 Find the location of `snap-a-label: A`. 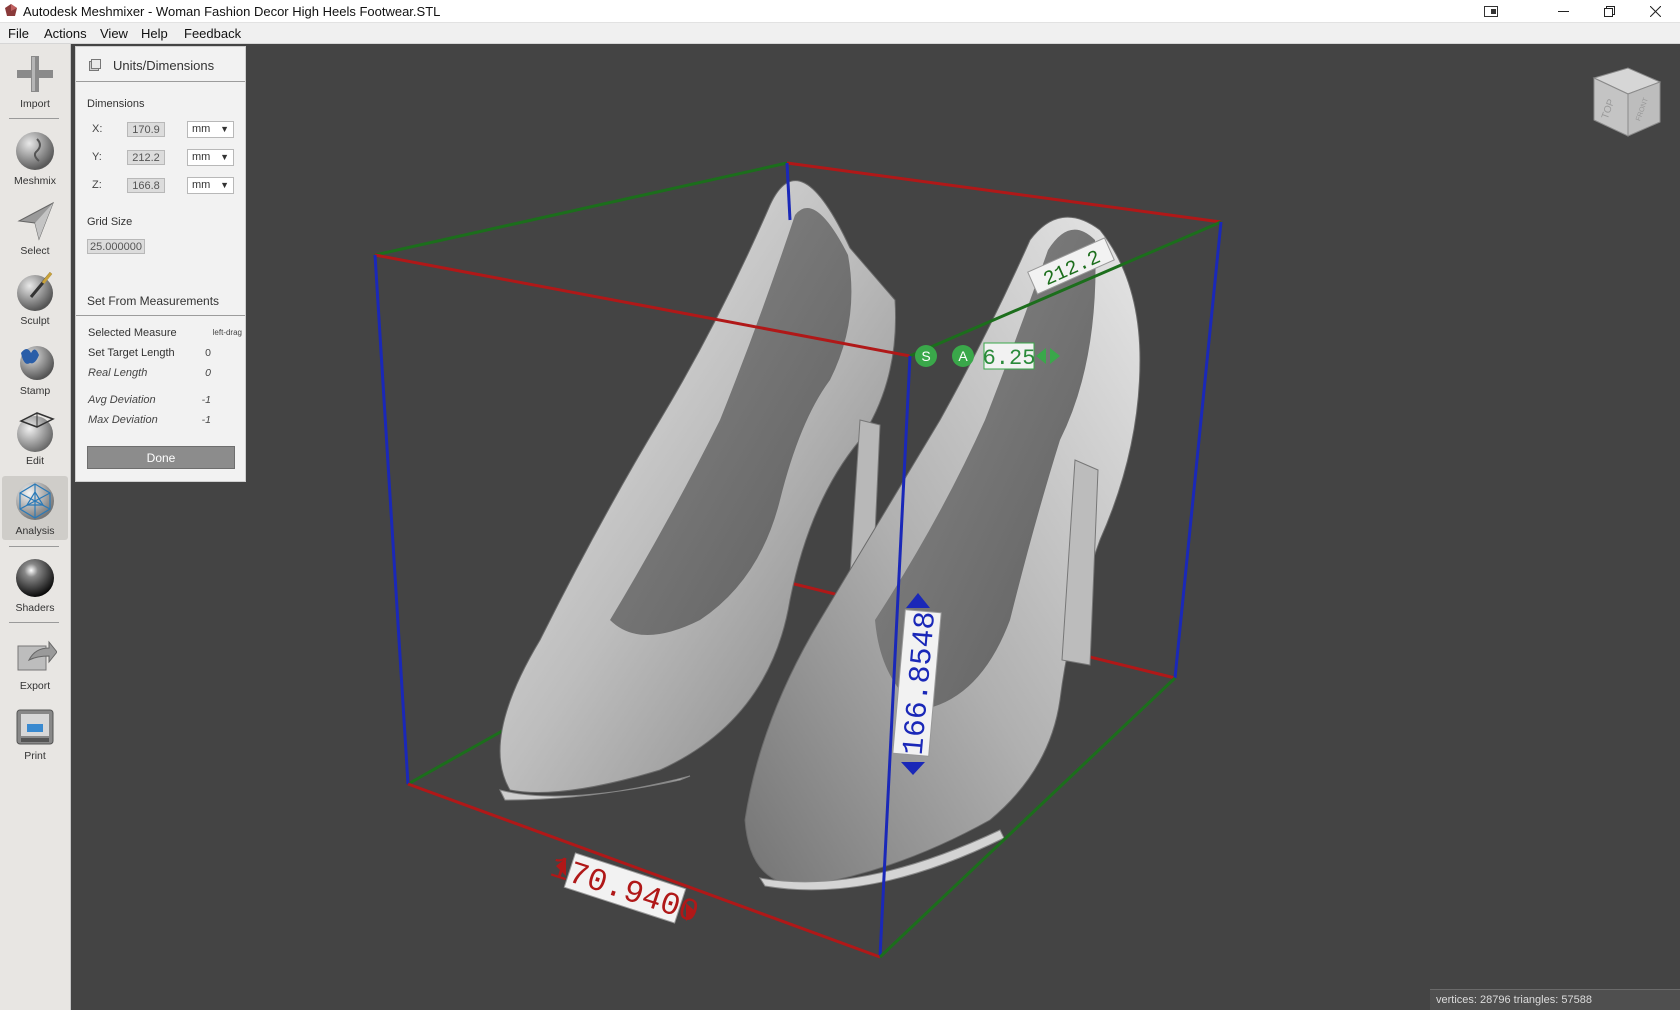

snap-a-label: A is located at coordinates (963, 356).